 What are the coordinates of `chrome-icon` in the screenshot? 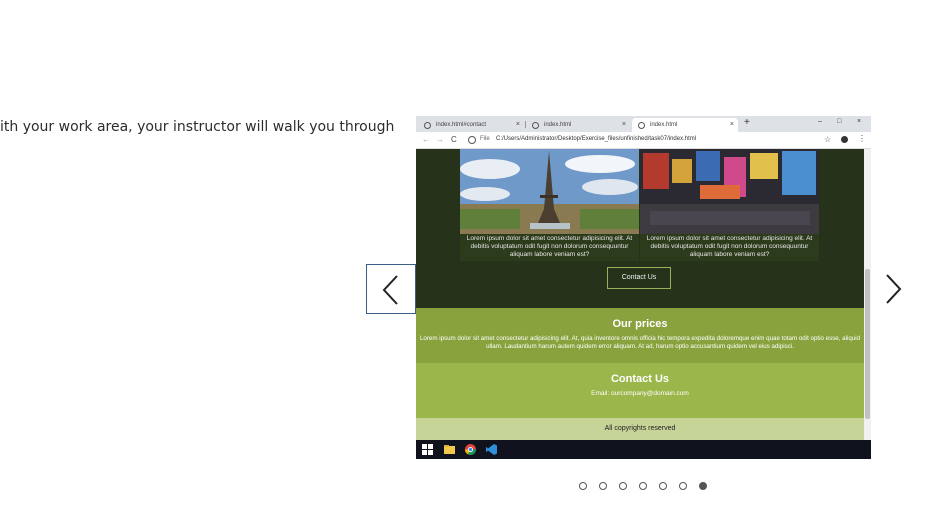 It's located at (470, 449).